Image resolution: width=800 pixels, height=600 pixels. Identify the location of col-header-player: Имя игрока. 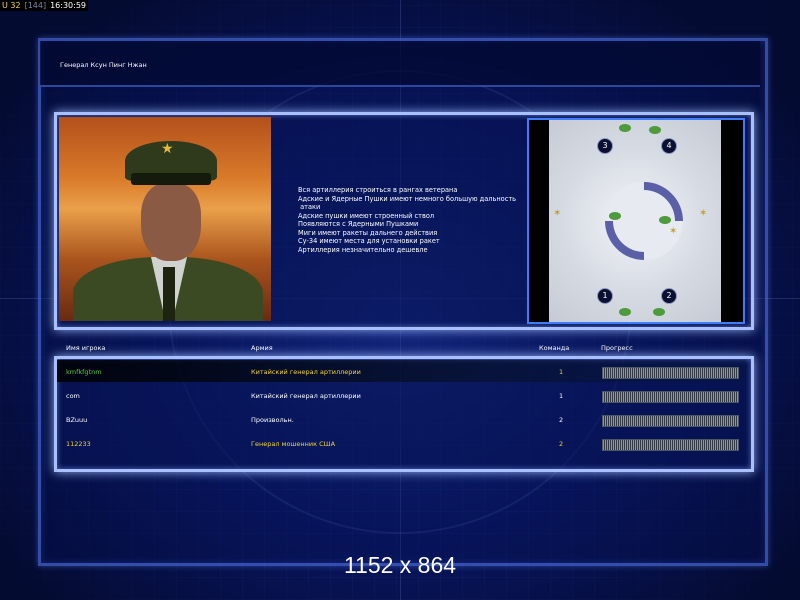
(86, 348).